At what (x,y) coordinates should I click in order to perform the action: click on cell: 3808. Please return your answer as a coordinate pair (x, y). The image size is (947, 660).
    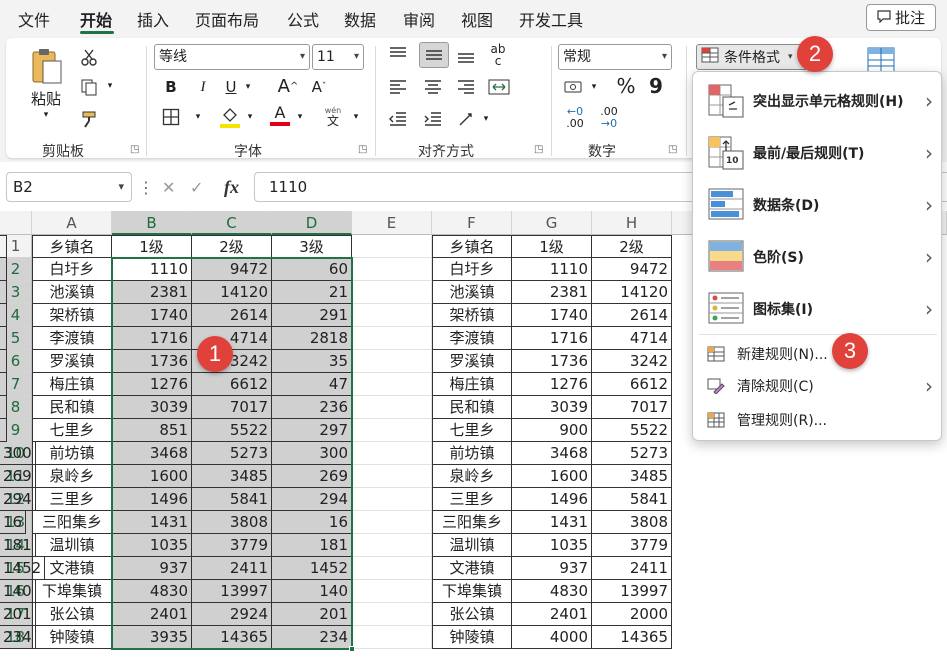
    Looking at the image, I should click on (632, 522).